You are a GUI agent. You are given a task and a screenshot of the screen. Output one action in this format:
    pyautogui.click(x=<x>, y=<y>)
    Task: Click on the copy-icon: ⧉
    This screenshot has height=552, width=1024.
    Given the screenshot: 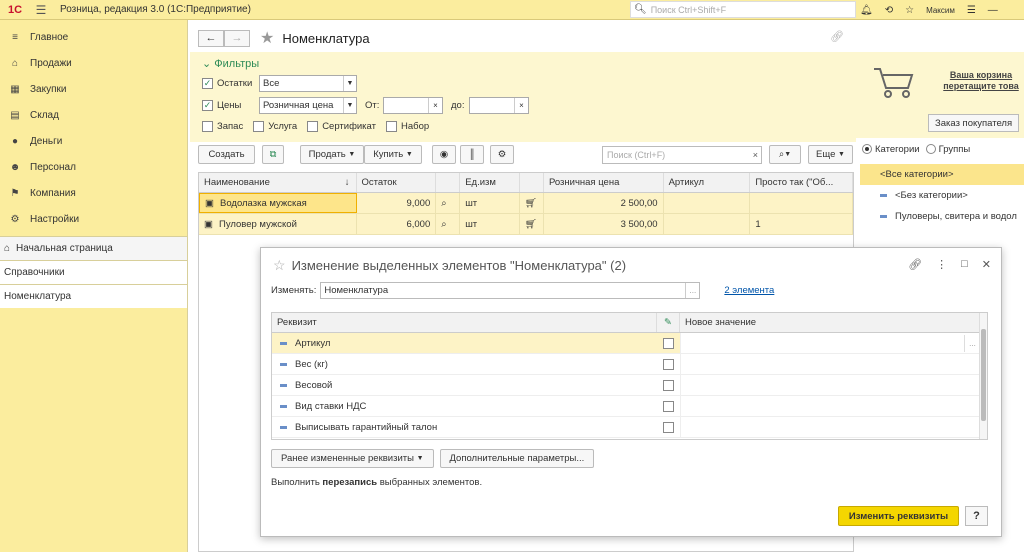 What is the action you would take?
    pyautogui.click(x=273, y=154)
    